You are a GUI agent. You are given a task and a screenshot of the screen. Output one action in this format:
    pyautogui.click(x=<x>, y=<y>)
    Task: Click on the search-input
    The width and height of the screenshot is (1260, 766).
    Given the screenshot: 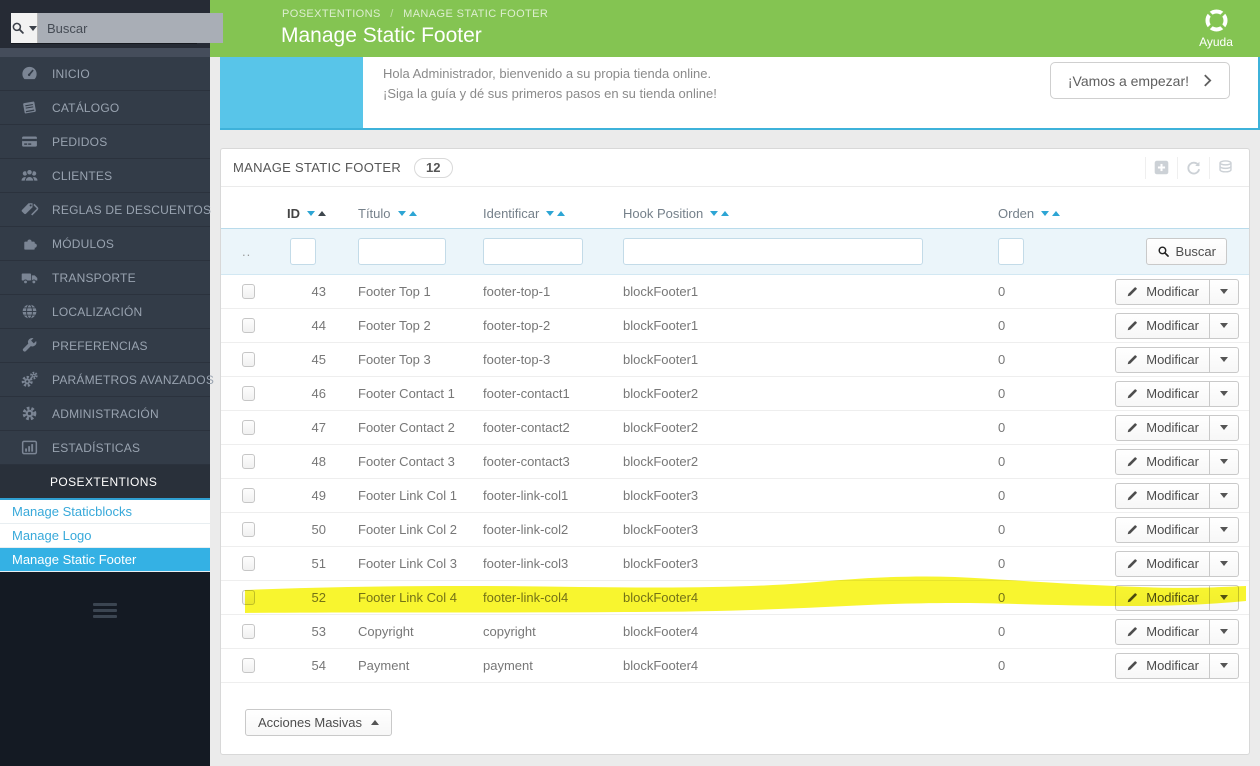 What is the action you would take?
    pyautogui.click(x=130, y=28)
    